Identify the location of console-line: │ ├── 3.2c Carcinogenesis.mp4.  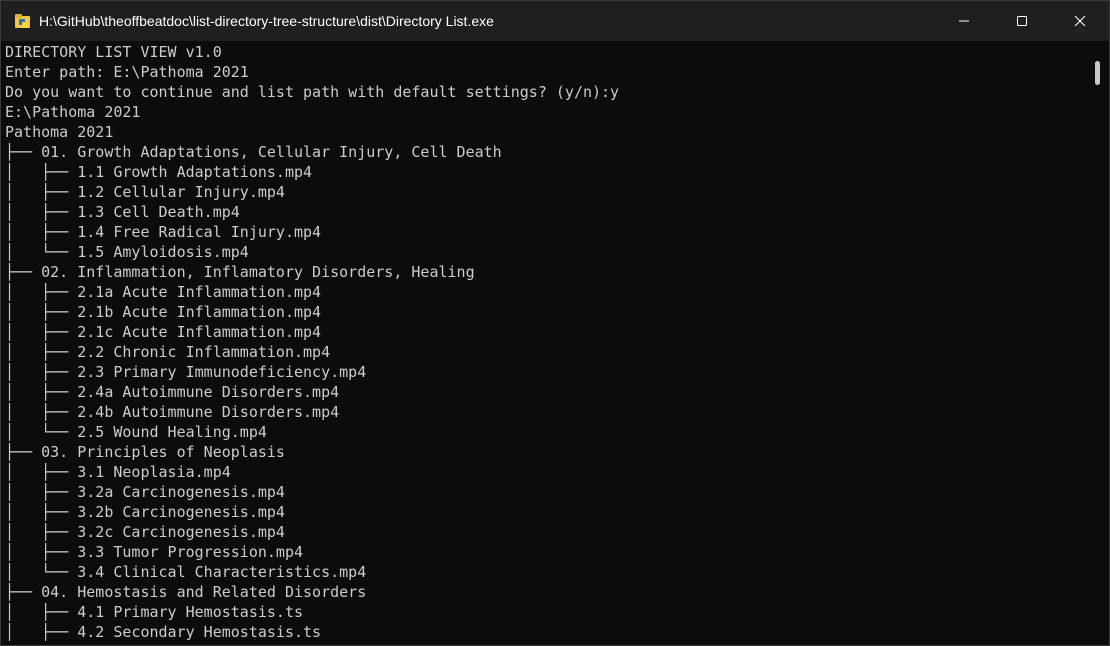
(145, 532).